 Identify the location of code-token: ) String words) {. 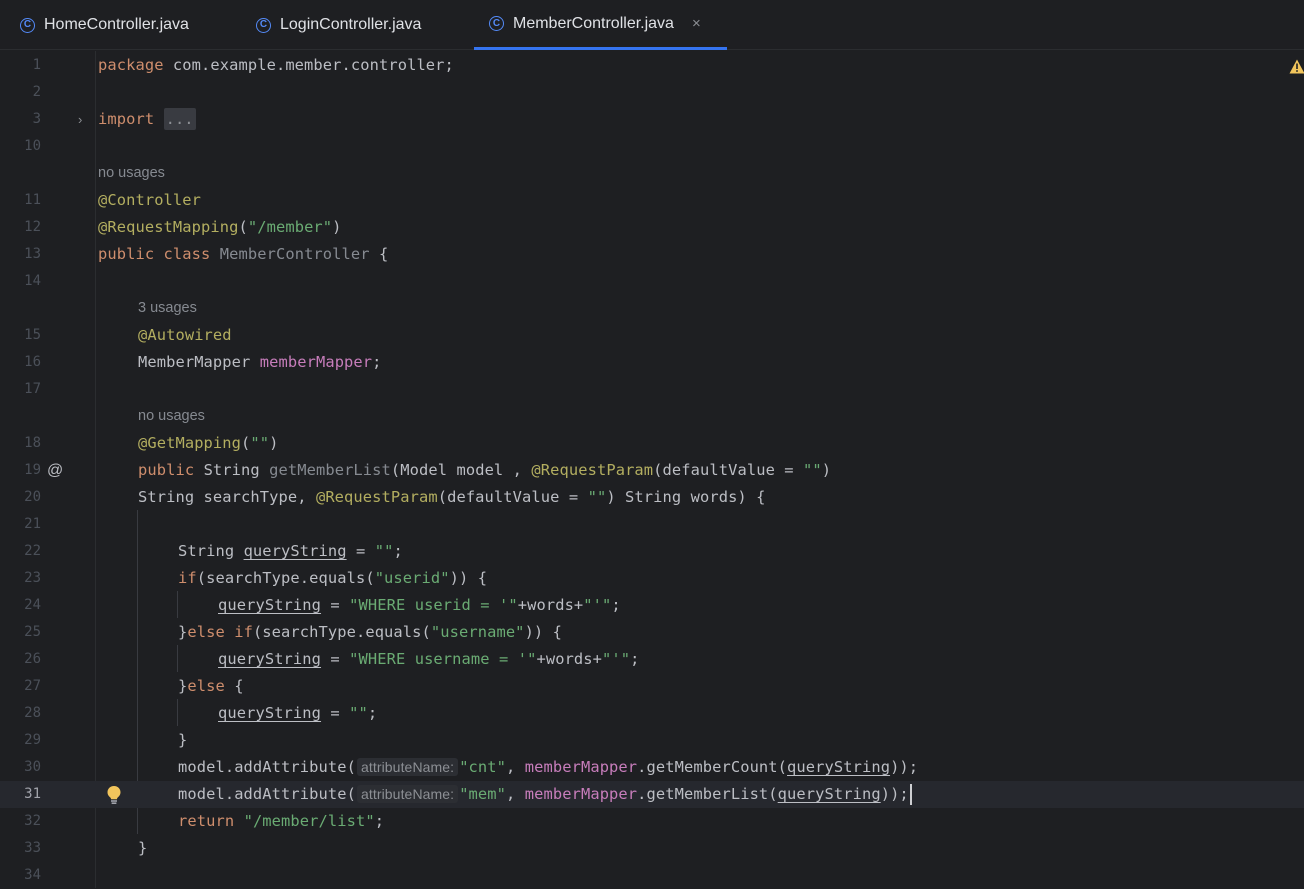
(686, 497).